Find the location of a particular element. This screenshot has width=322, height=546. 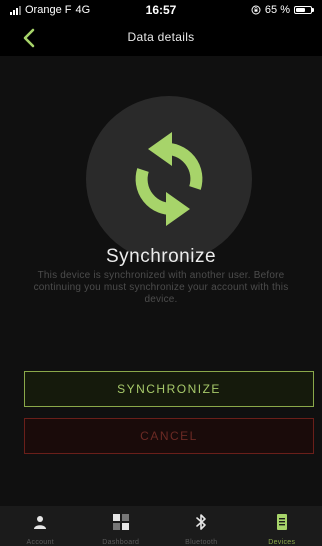

battery-fill is located at coordinates (301, 10).